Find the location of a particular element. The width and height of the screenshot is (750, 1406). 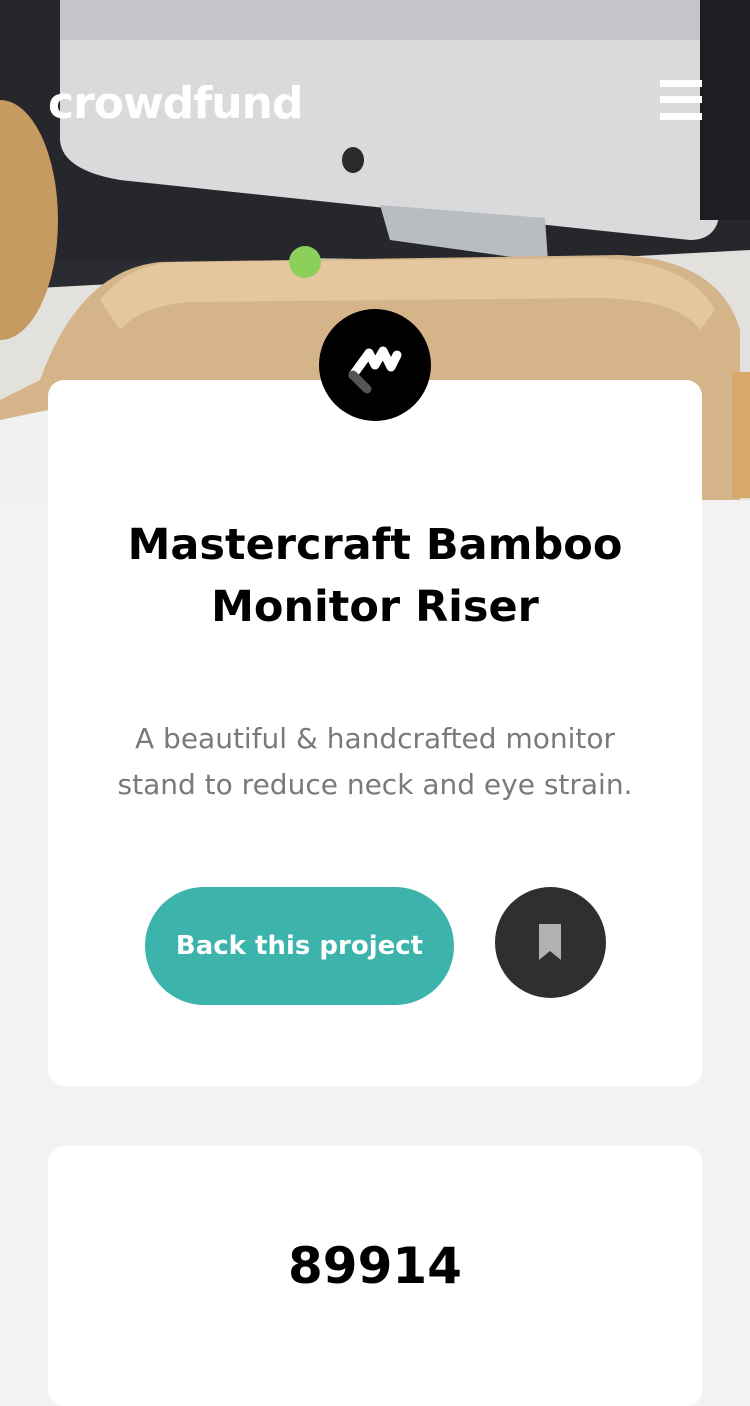

brand-logo: crowdfund is located at coordinates (175, 104).